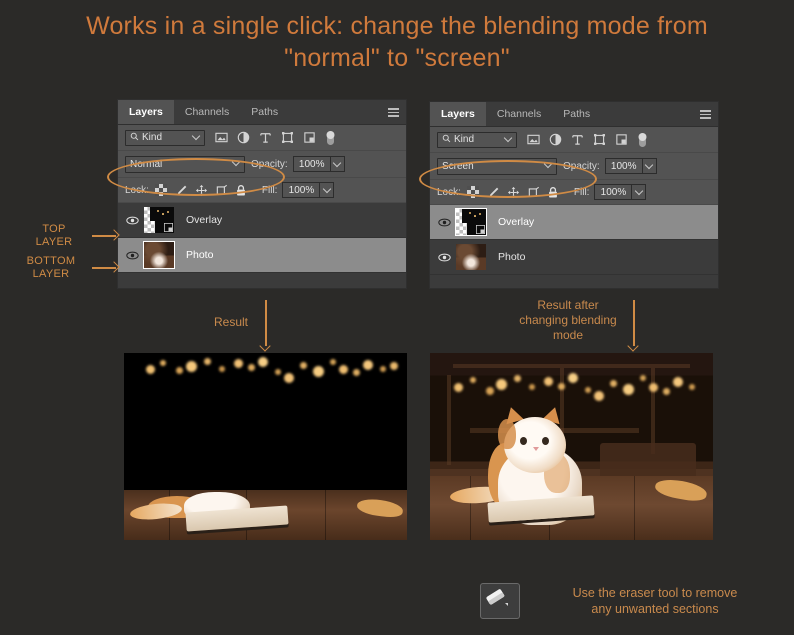 The width and height of the screenshot is (794, 635). Describe the element at coordinates (106, 267) in the screenshot. I see `bottom-layer-arrow` at that location.